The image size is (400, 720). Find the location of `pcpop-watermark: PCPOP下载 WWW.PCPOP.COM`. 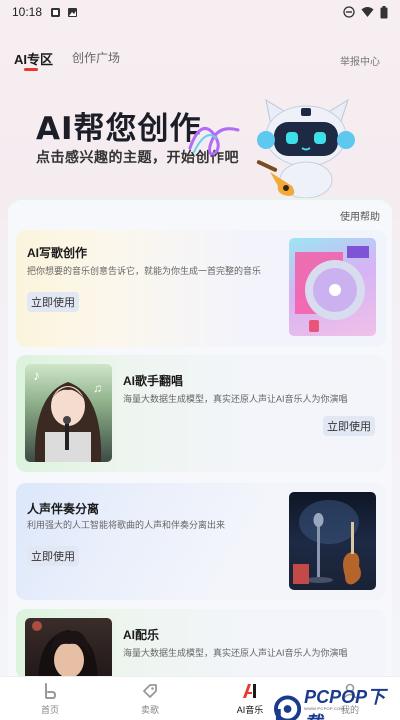

pcpop-watermark: PCPOP下载 WWW.PCPOP.COM is located at coordinates (337, 701).